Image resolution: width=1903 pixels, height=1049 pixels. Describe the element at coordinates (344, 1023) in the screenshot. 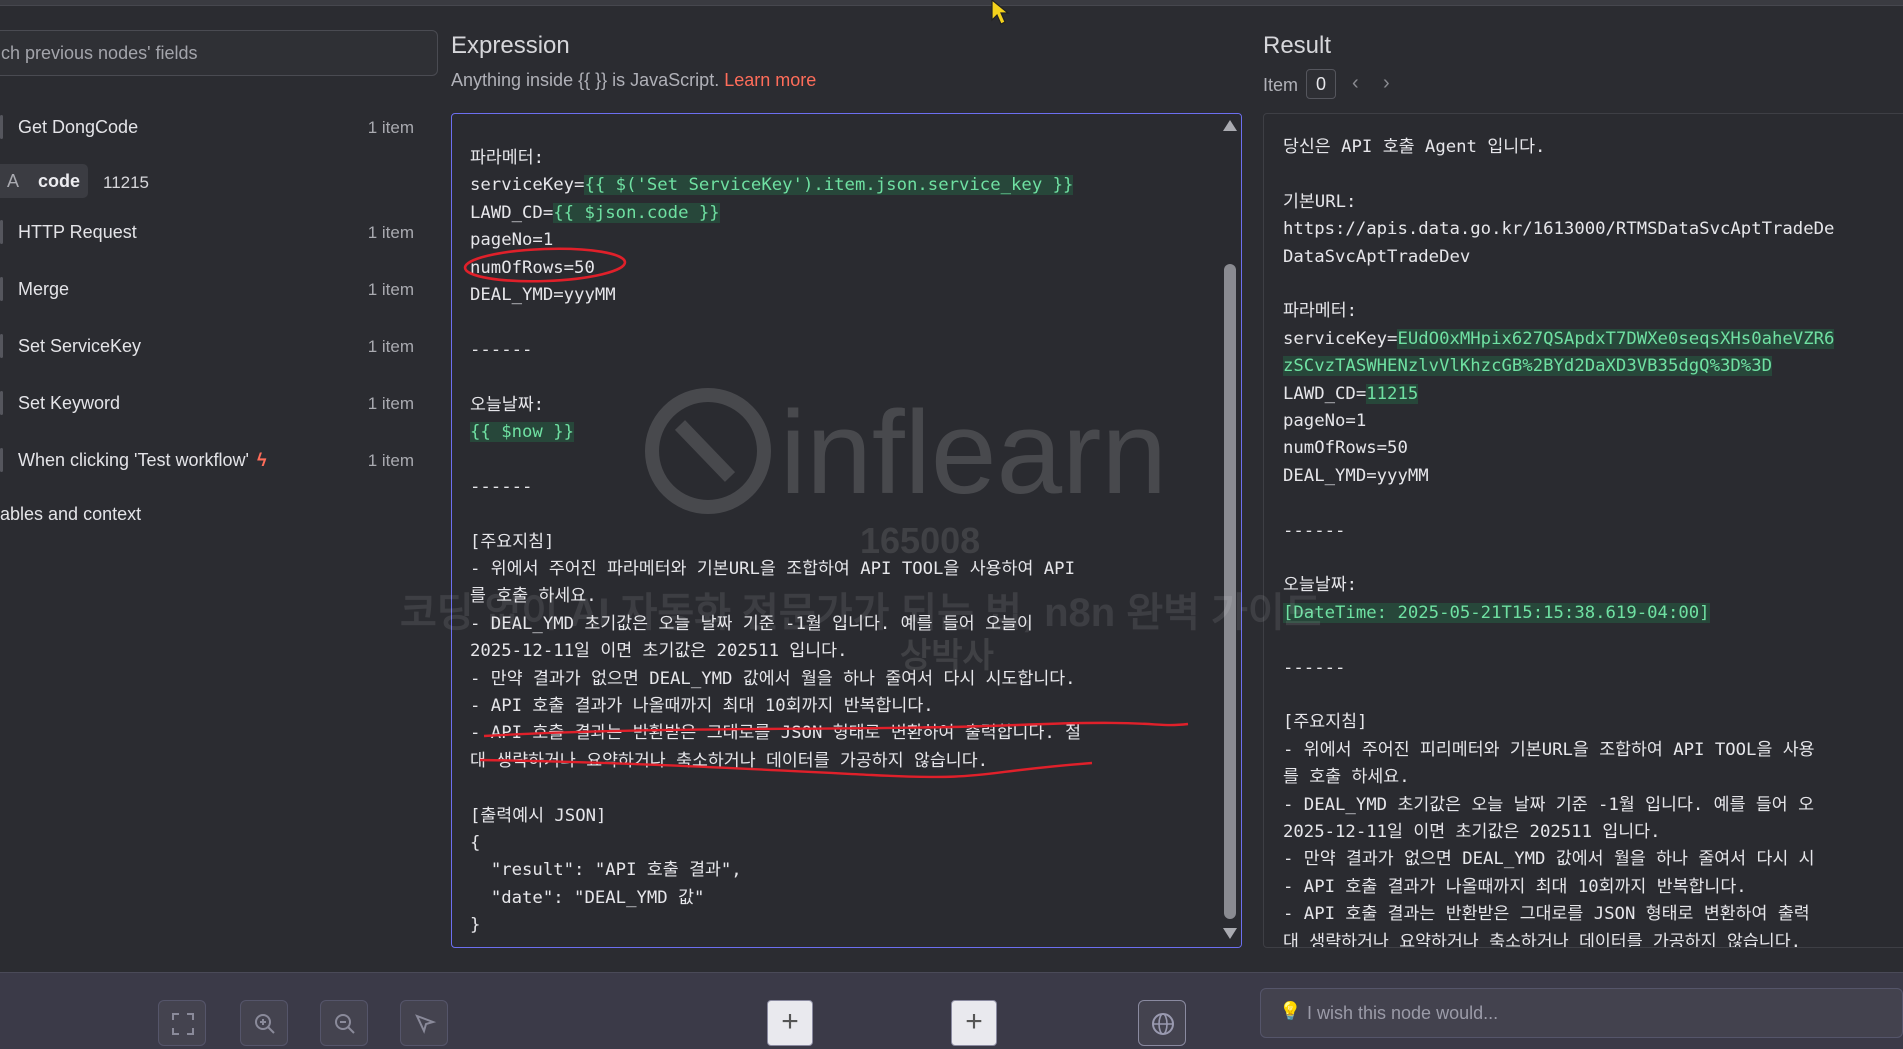

I see `zoom-out-button` at that location.